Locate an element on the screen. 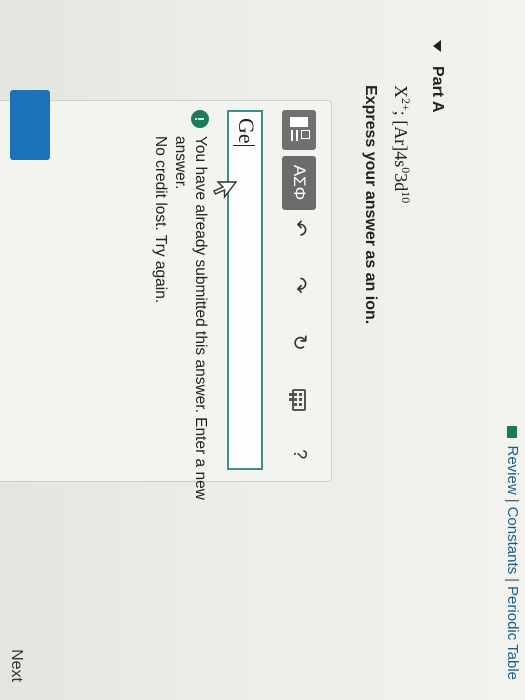 This screenshot has height=700, width=525. part-header: Part A is located at coordinates (437, 76).